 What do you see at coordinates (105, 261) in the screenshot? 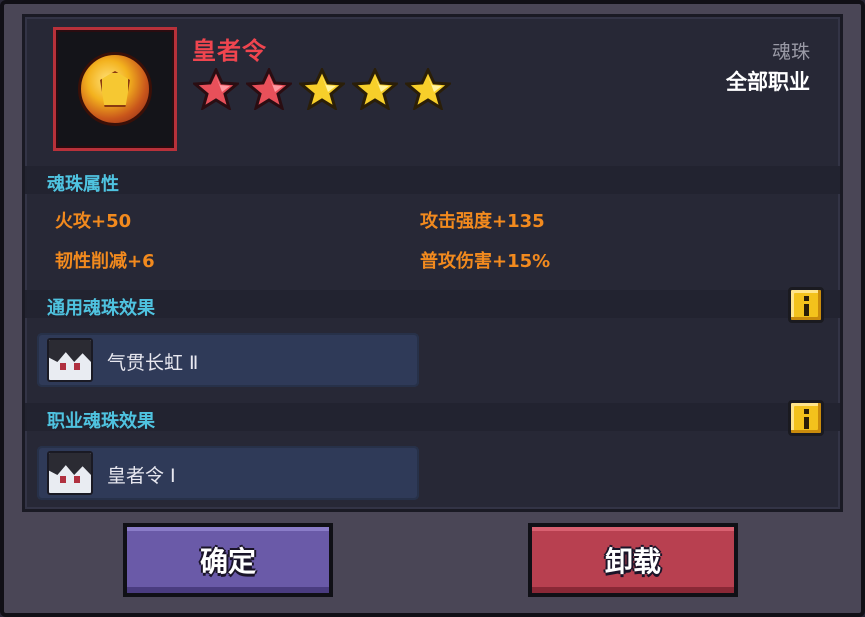
I see `attribute-item: 韧性削减+6` at bounding box center [105, 261].